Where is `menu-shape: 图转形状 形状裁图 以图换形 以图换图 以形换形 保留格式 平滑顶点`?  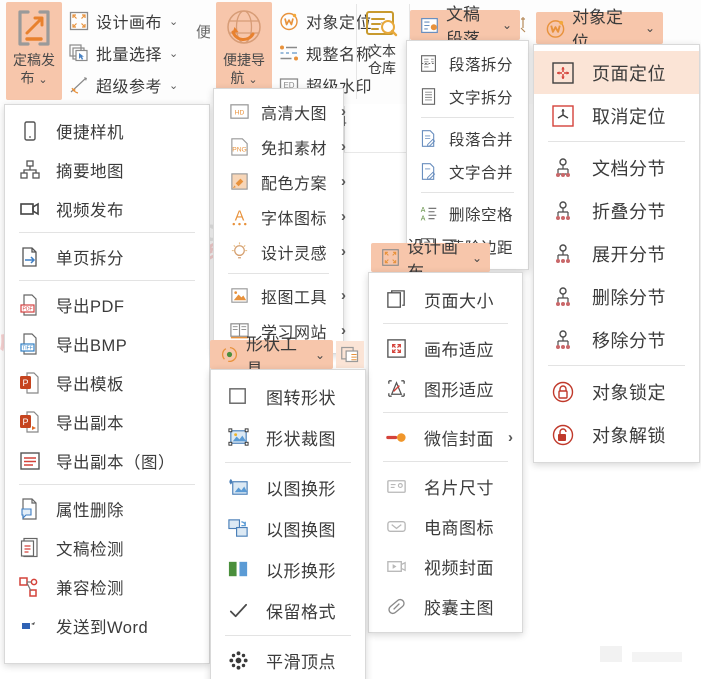 menu-shape: 图转形状 形状裁图 以图换形 以图换图 以形换形 保留格式 平滑顶点 is located at coordinates (288, 524).